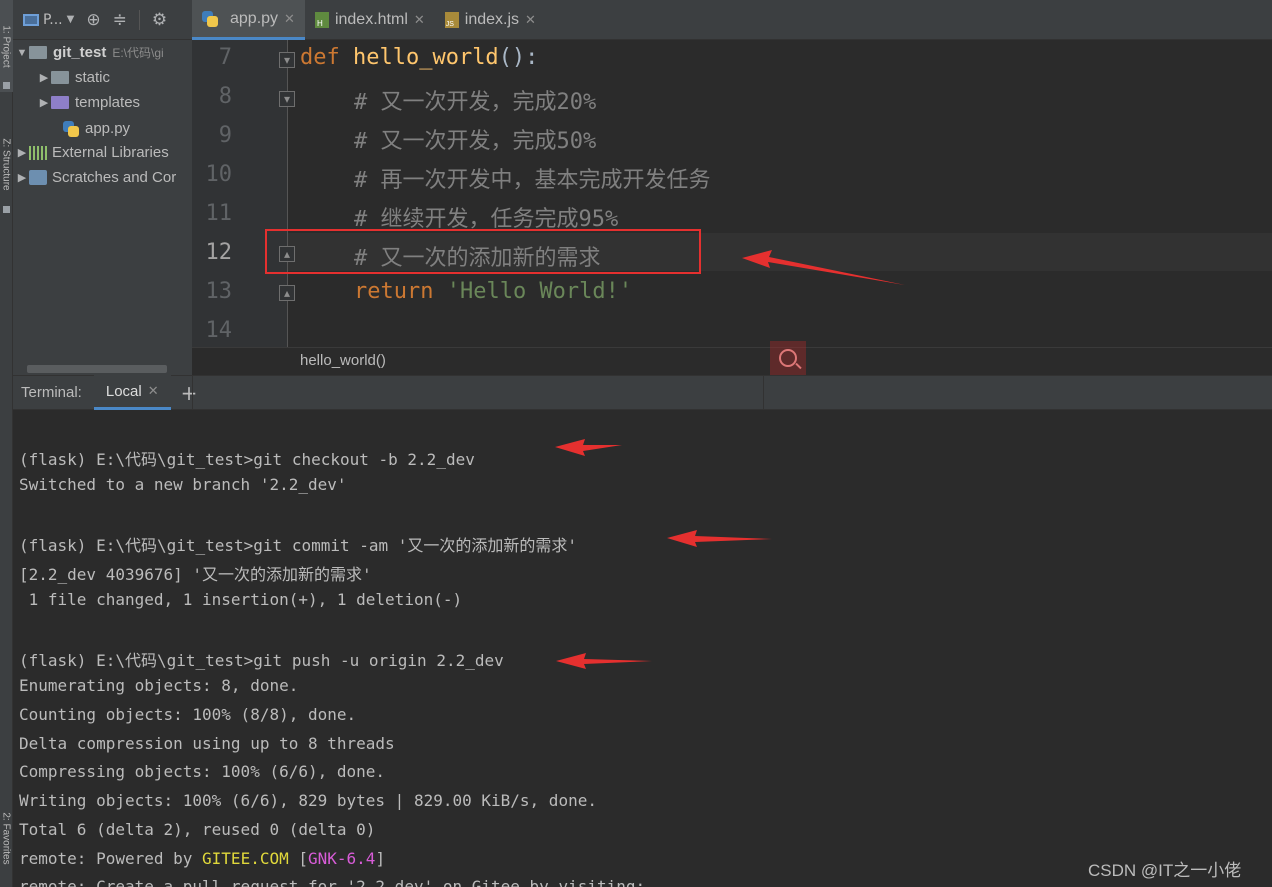 The height and width of the screenshot is (887, 1272). Describe the element at coordinates (22, 53) in the screenshot. I see `expand-arrow-icon: ▼` at that location.